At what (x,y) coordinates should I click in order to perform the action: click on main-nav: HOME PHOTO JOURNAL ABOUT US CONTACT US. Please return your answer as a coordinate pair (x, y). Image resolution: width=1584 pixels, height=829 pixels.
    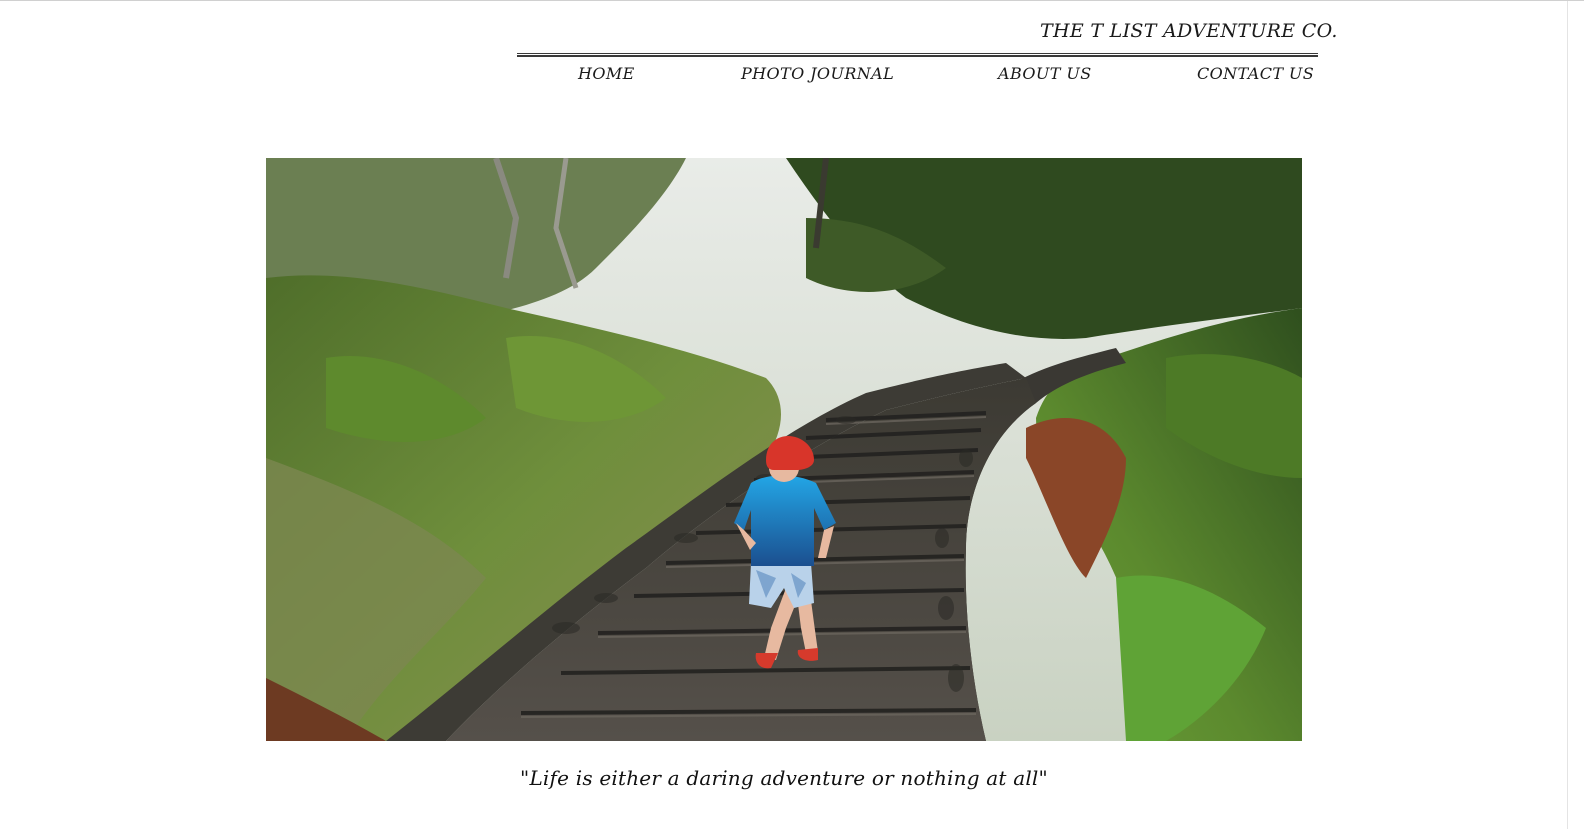
    Looking at the image, I should click on (917, 77).